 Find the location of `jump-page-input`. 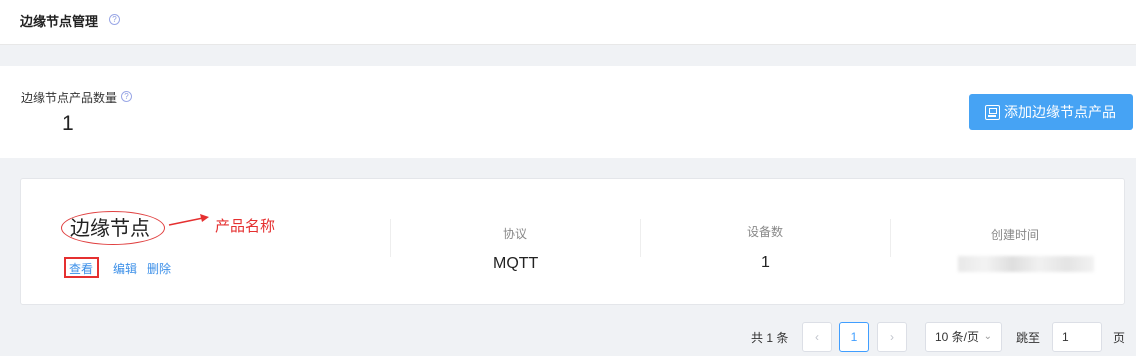

jump-page-input is located at coordinates (1077, 337).